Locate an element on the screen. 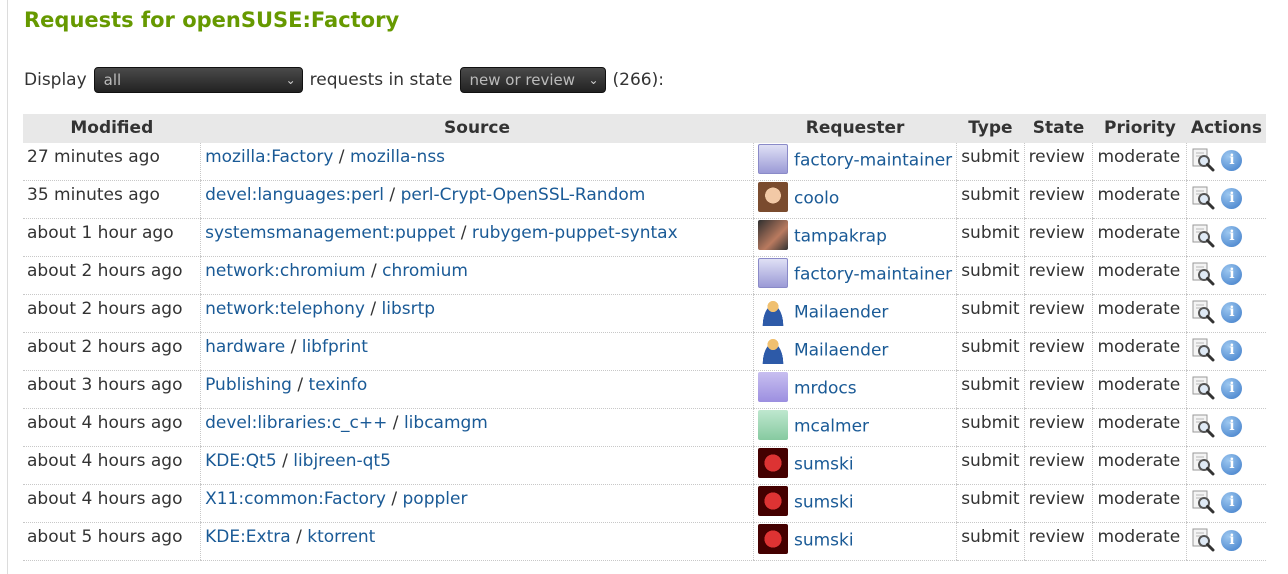  source-package-link: libjreen-qt5 is located at coordinates (342, 461).